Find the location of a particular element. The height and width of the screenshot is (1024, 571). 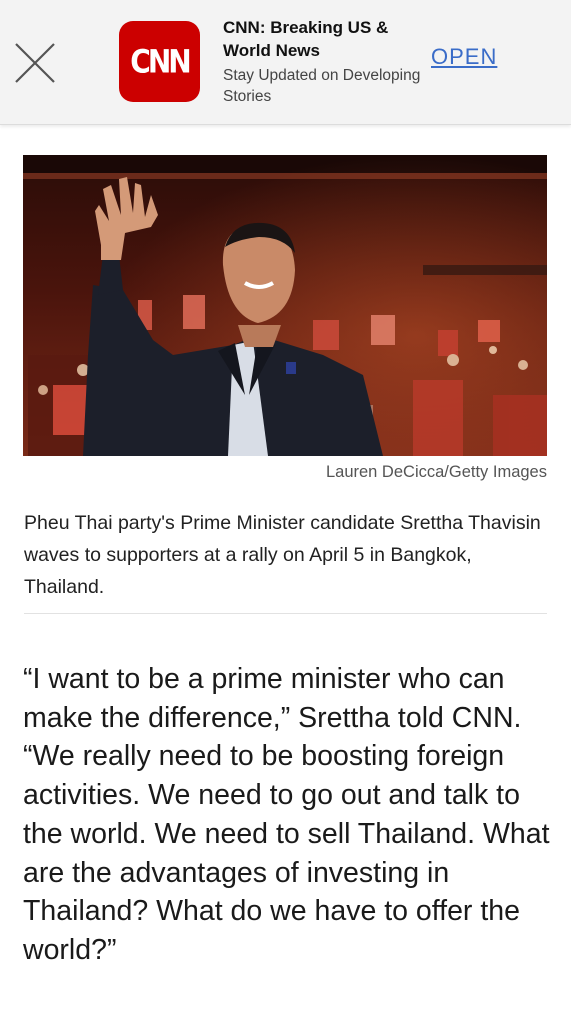

cnn-app-logo: CNN is located at coordinates (159, 61).